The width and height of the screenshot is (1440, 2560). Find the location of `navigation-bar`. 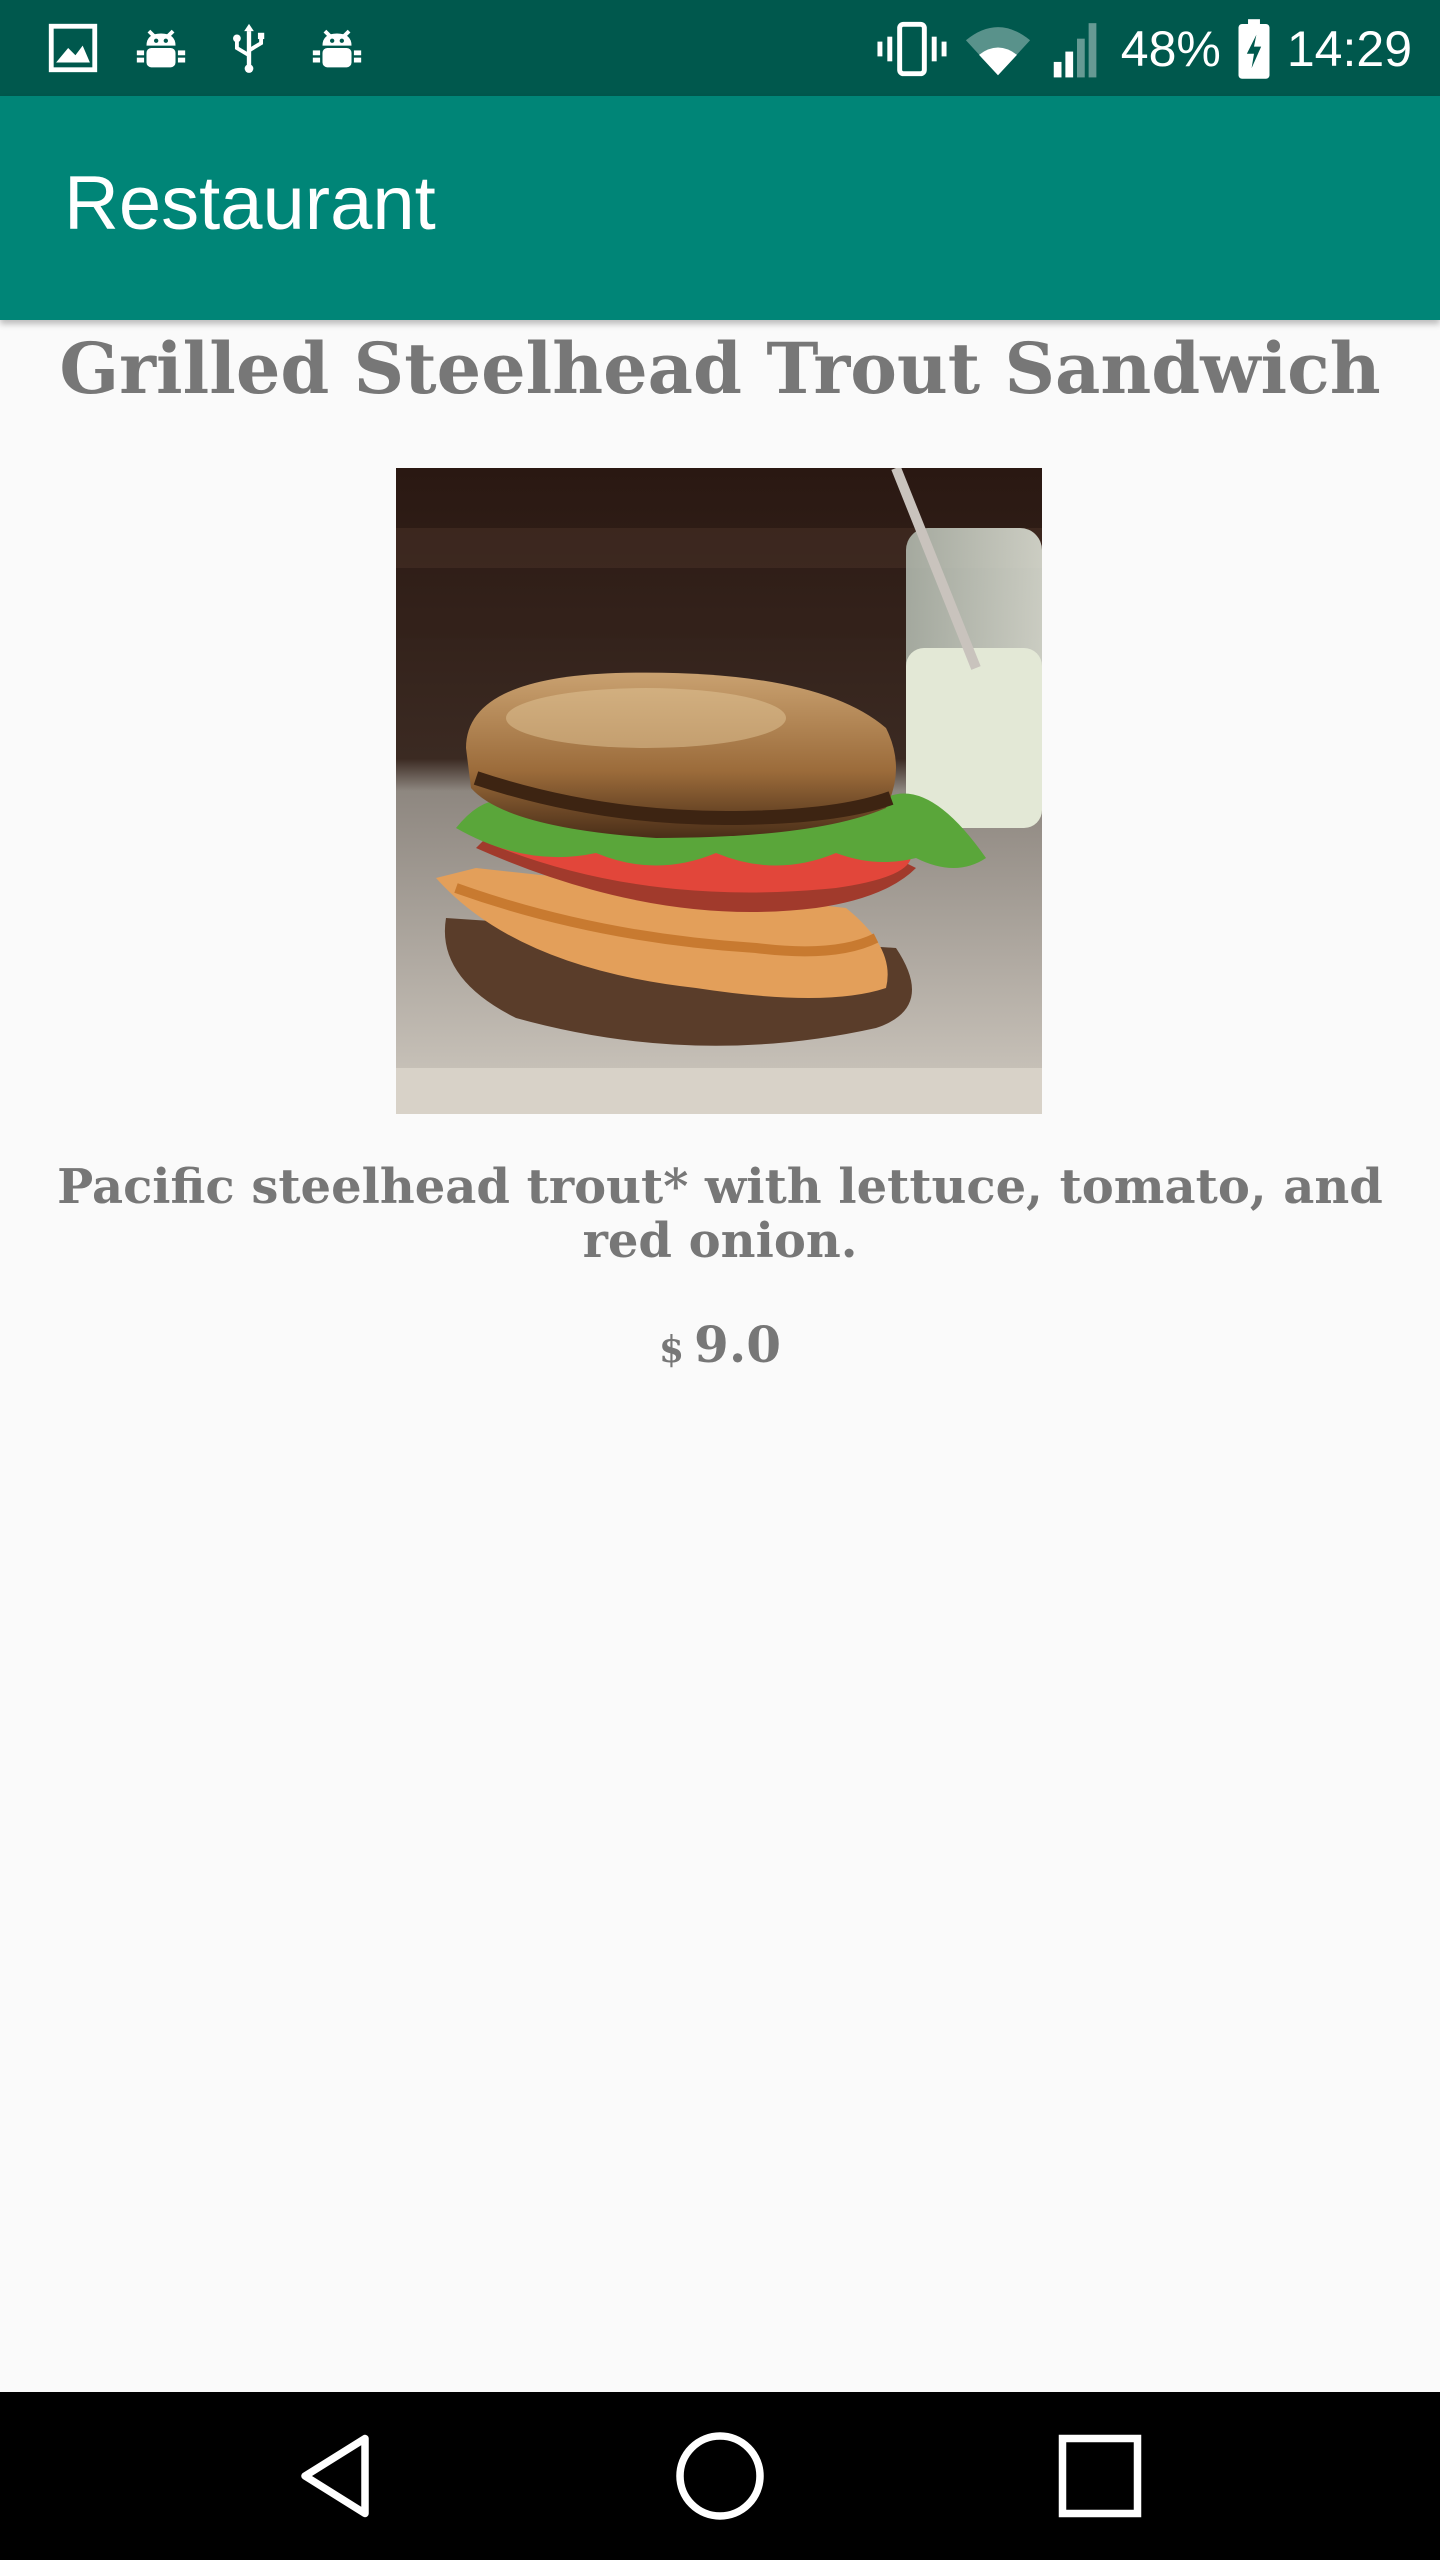

navigation-bar is located at coordinates (720, 2476).